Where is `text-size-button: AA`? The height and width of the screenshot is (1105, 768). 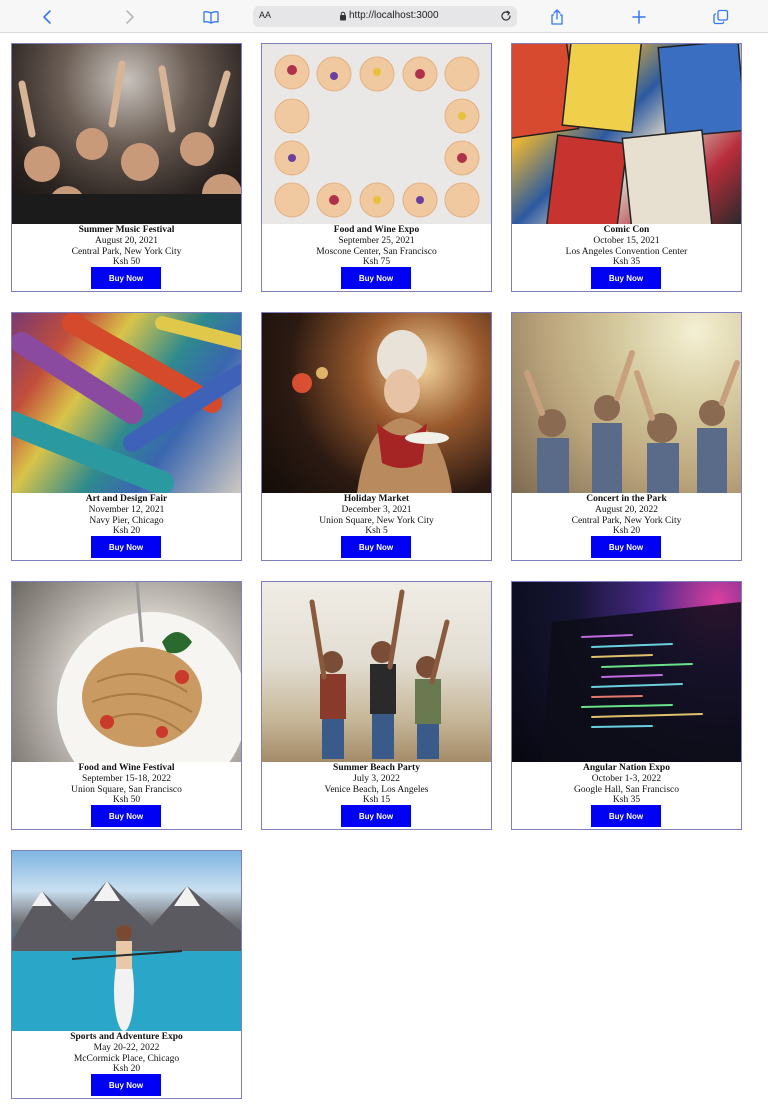
text-size-button: AA is located at coordinates (265, 15).